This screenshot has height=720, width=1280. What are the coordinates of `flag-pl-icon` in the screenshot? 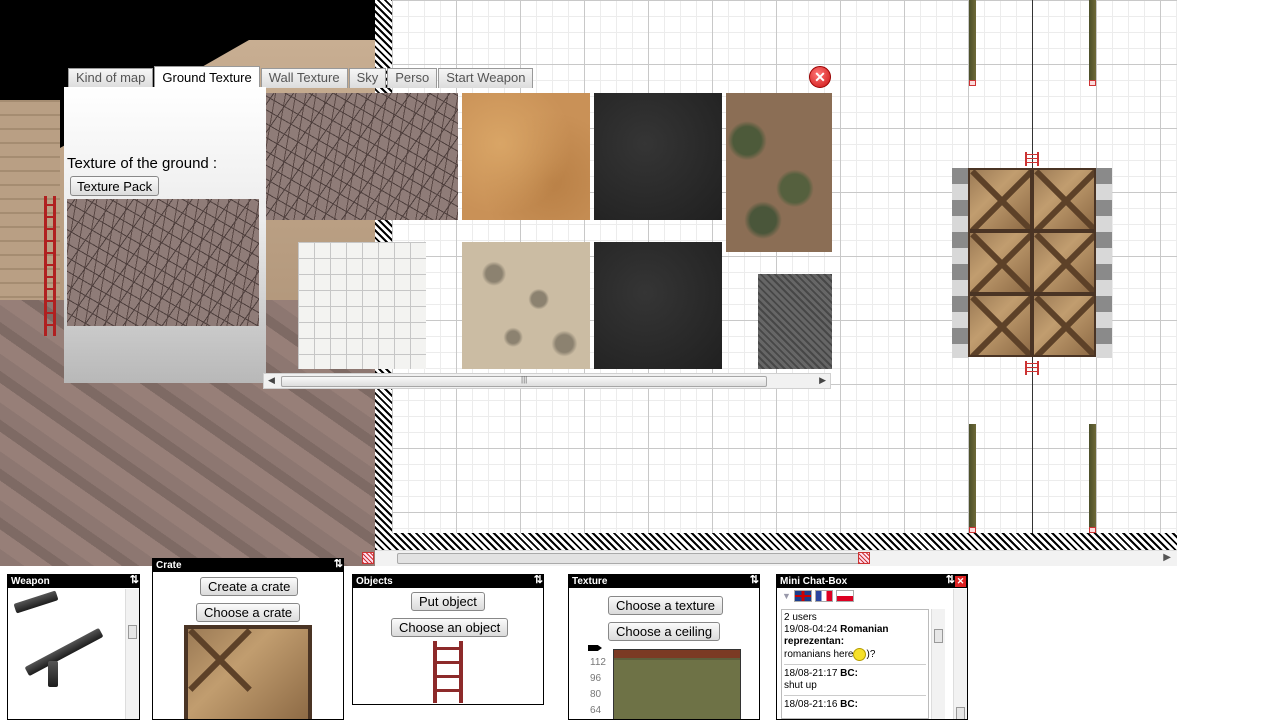 It's located at (844, 596).